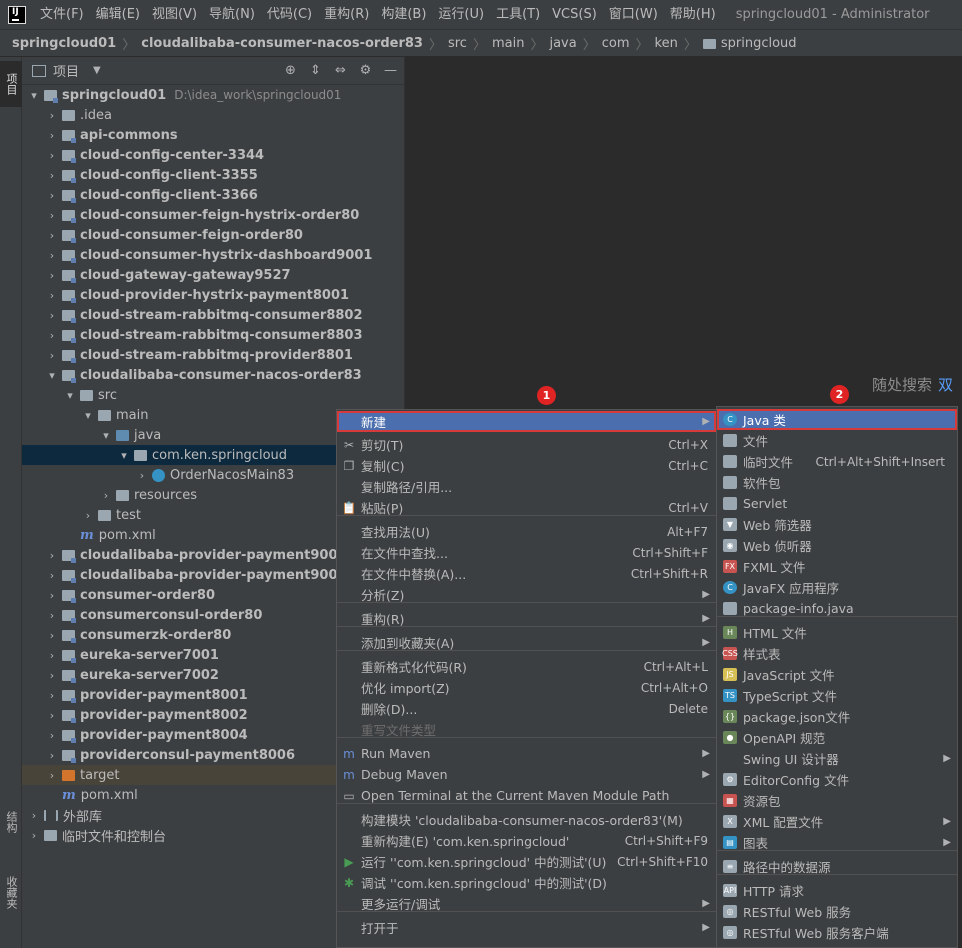 The width and height of the screenshot is (962, 948). Describe the element at coordinates (213, 295) in the screenshot. I see `tree-row: › cloud-provider-hystrix-payment8001` at that location.